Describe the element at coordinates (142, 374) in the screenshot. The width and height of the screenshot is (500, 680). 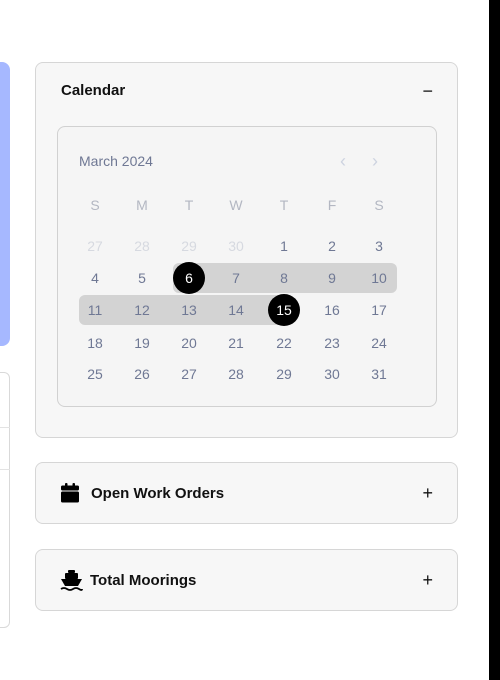
I see `calendar-day: 26` at that location.